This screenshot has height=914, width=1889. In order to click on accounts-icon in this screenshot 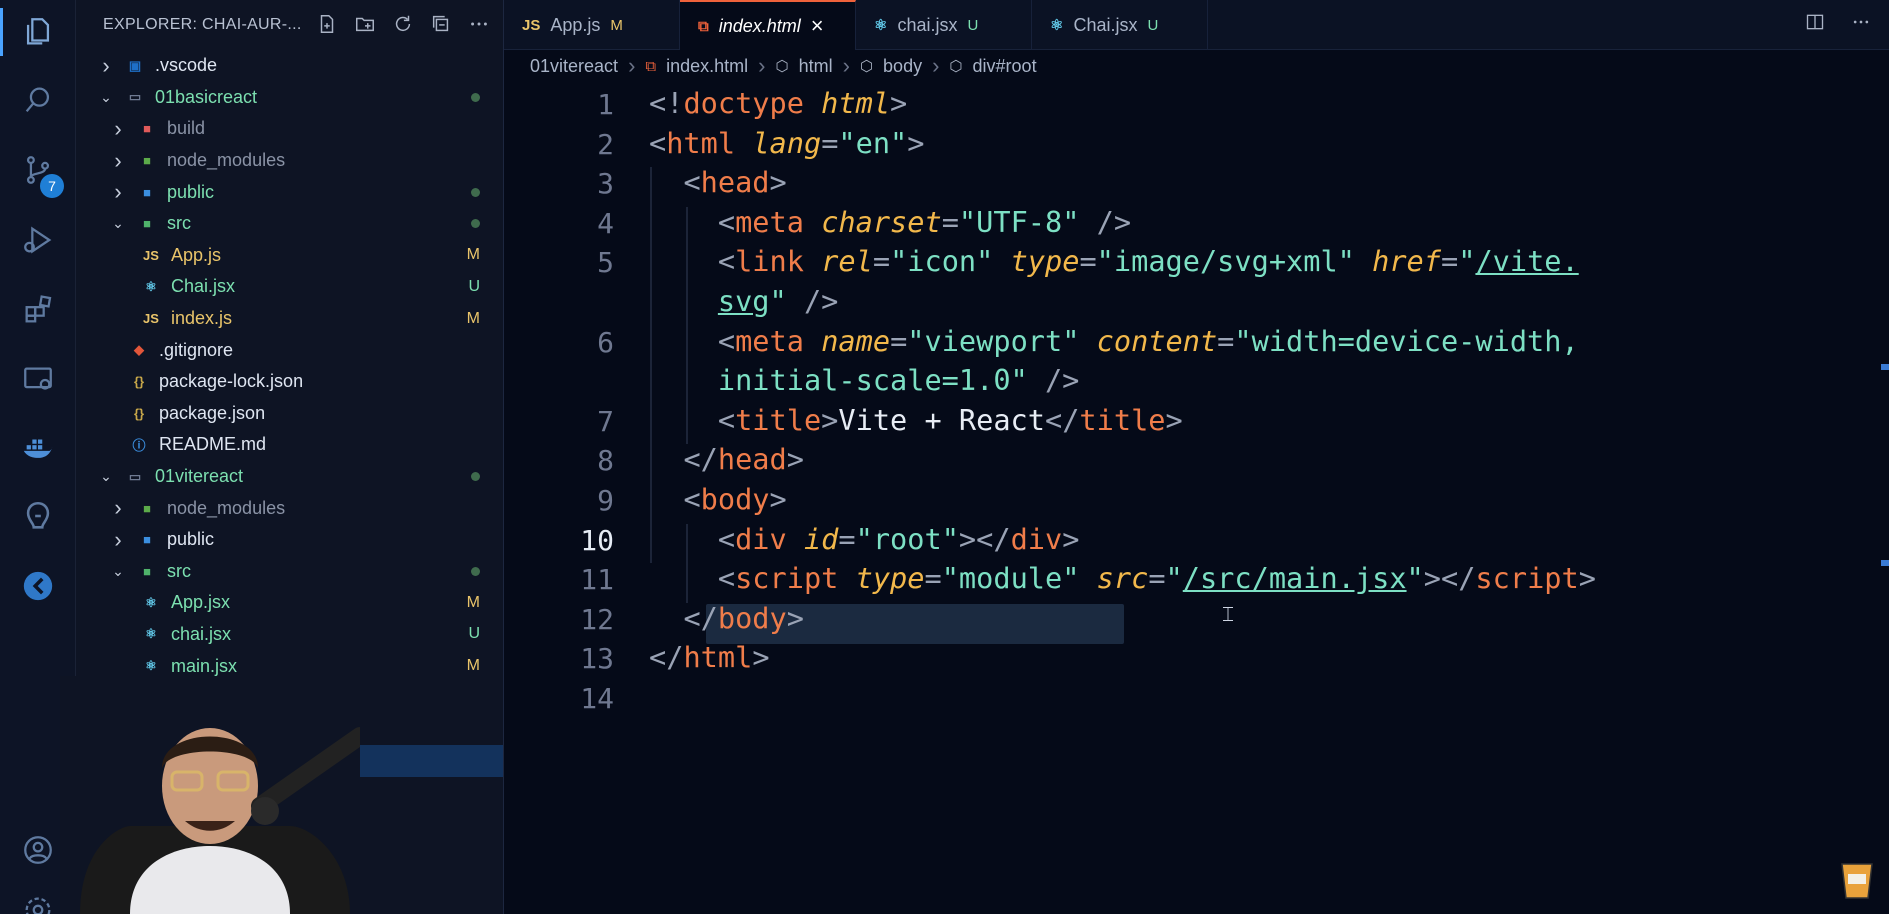, I will do `click(38, 850)`.